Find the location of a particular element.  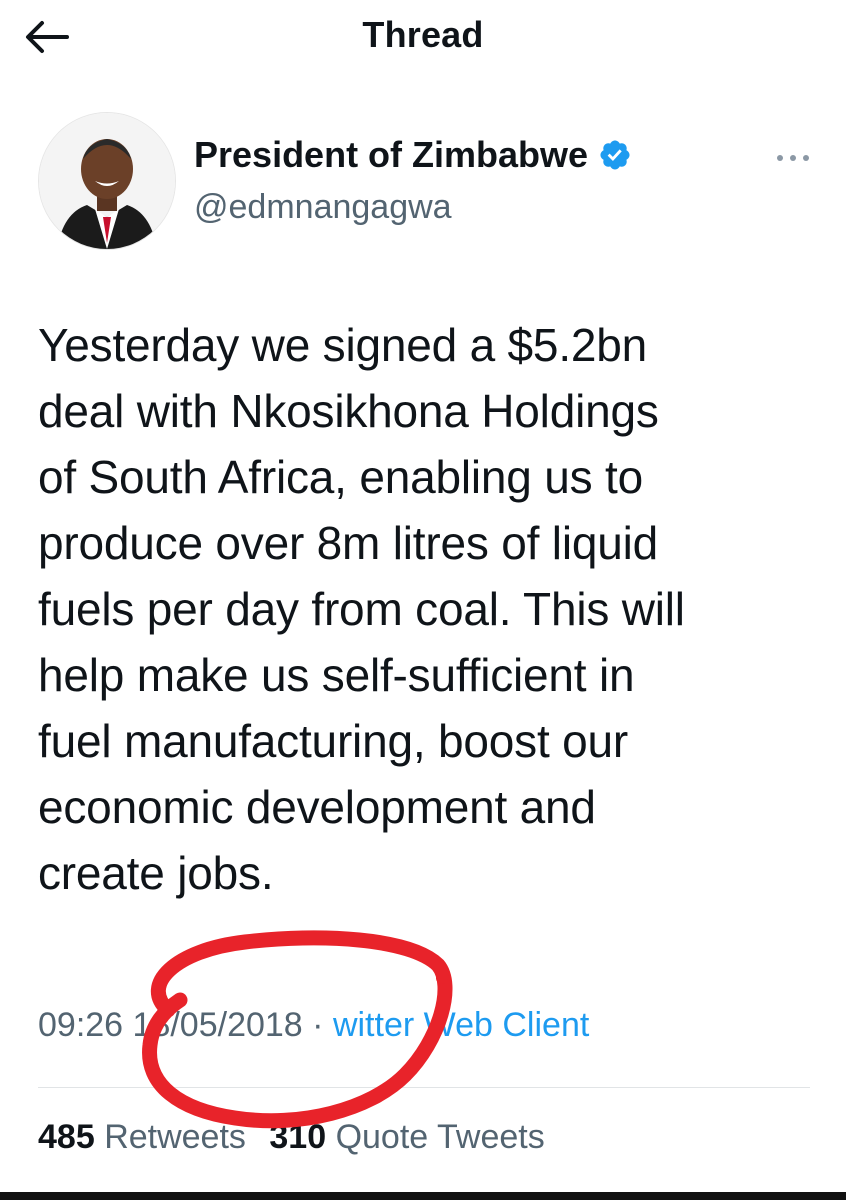

tweet-client-link: witter Web Client is located at coordinates (461, 1025).